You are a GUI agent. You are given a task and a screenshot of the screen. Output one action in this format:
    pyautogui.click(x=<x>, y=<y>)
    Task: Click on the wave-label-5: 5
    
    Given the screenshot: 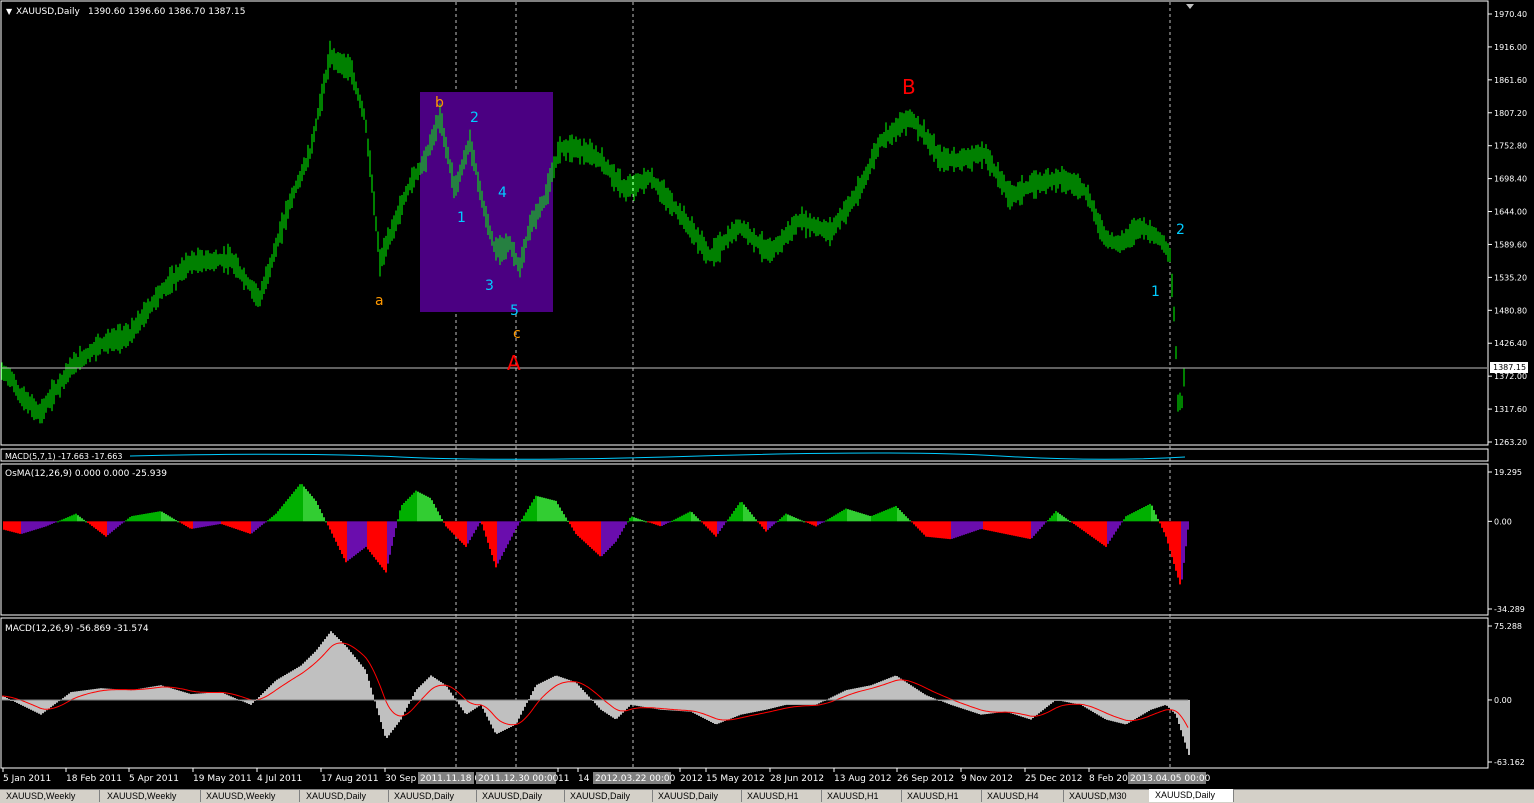 What is the action you would take?
    pyautogui.click(x=514, y=311)
    